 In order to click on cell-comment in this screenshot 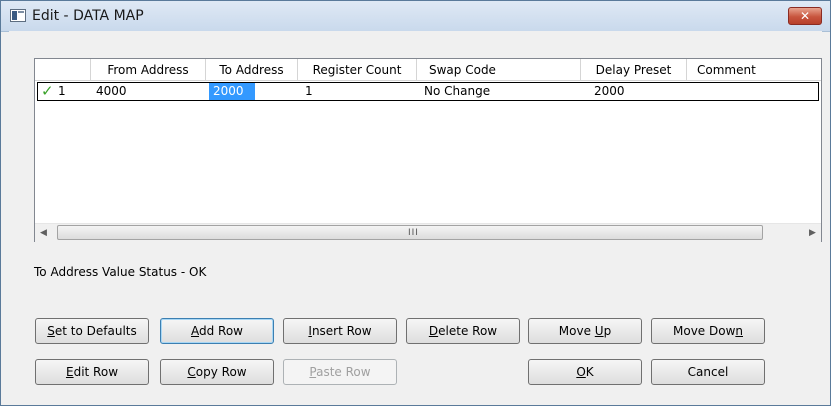, I will do `click(754, 91)`.